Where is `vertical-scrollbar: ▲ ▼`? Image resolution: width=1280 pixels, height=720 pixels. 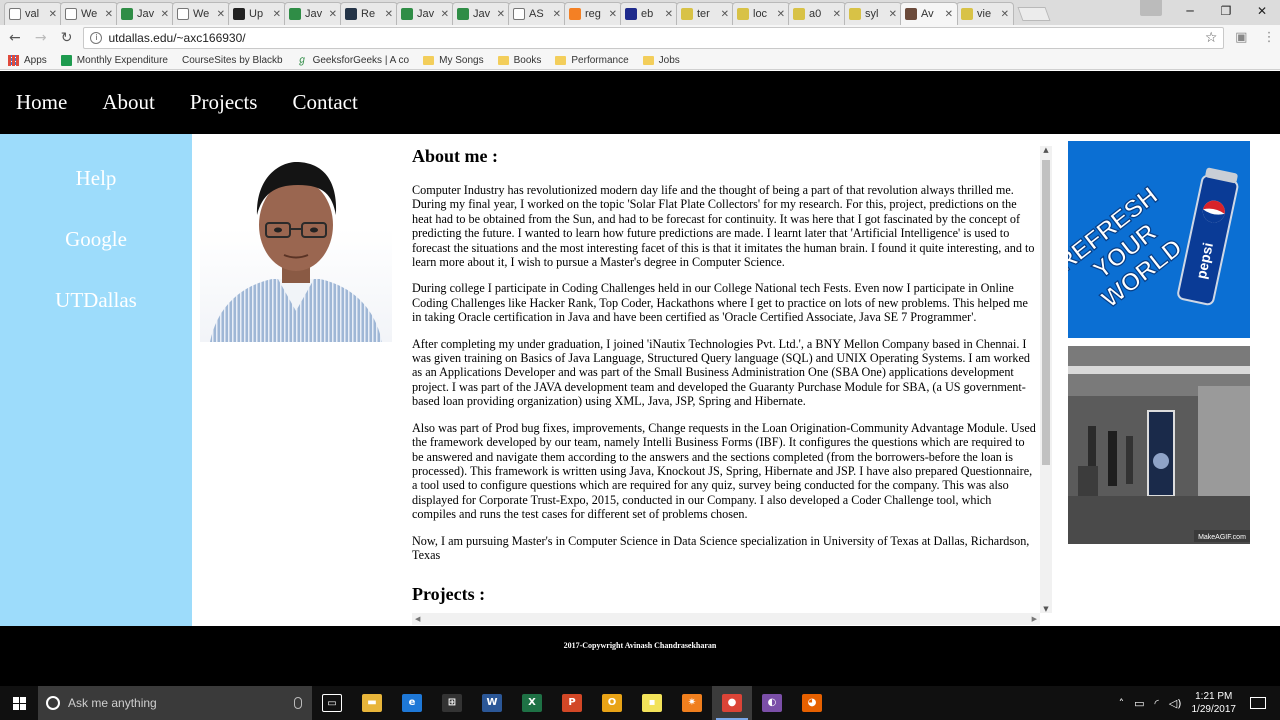 vertical-scrollbar: ▲ ▼ is located at coordinates (1046, 379).